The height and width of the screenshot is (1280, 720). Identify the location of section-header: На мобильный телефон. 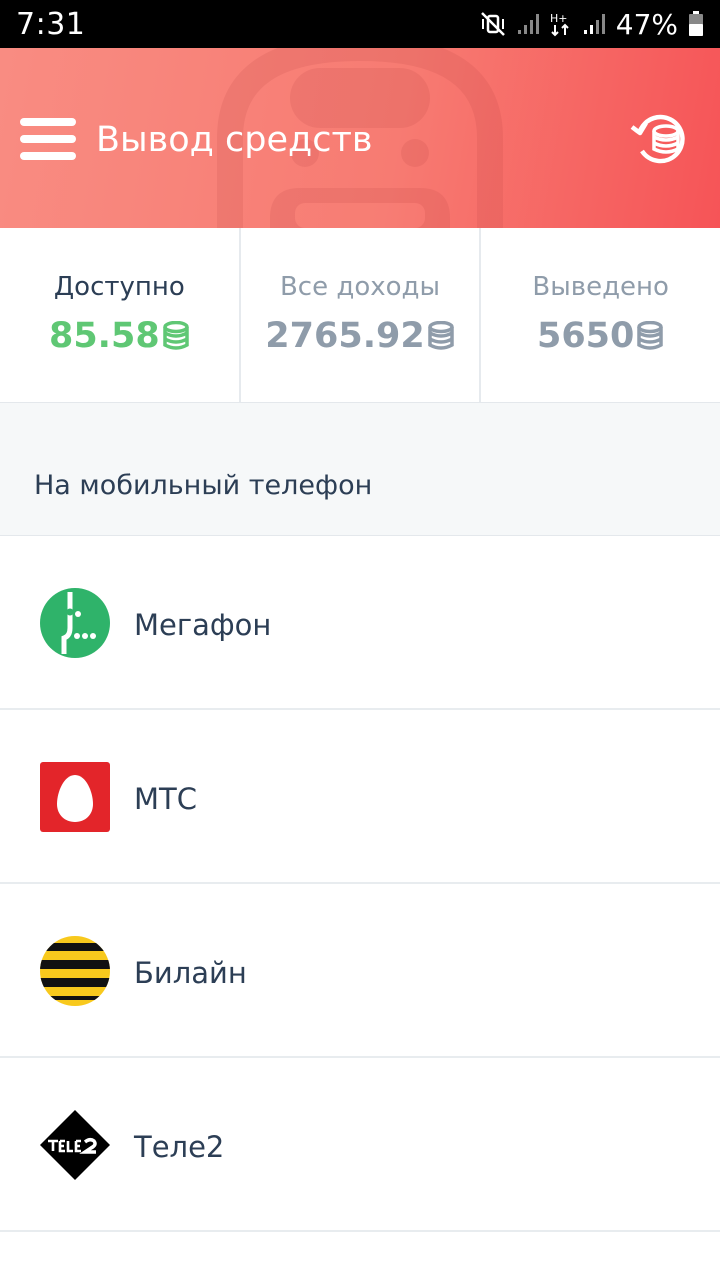
(360, 469).